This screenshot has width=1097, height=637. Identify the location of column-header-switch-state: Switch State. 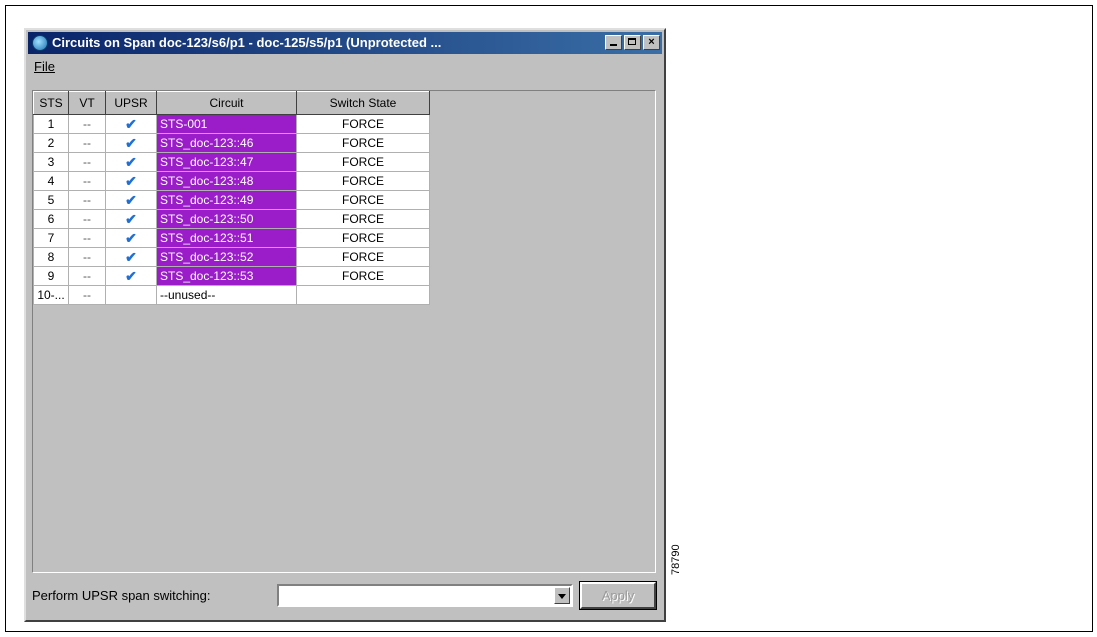
(363, 103).